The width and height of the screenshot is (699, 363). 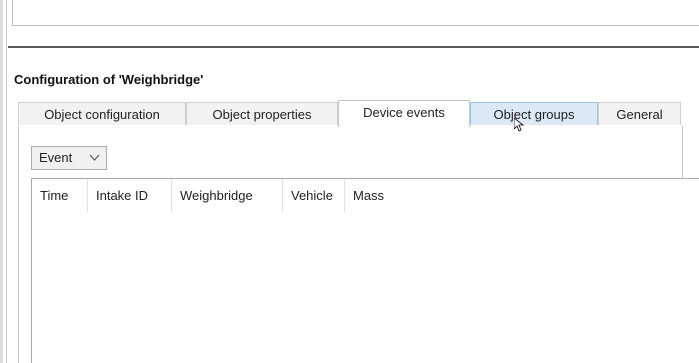 I want to click on tab-general: General, so click(x=639, y=113).